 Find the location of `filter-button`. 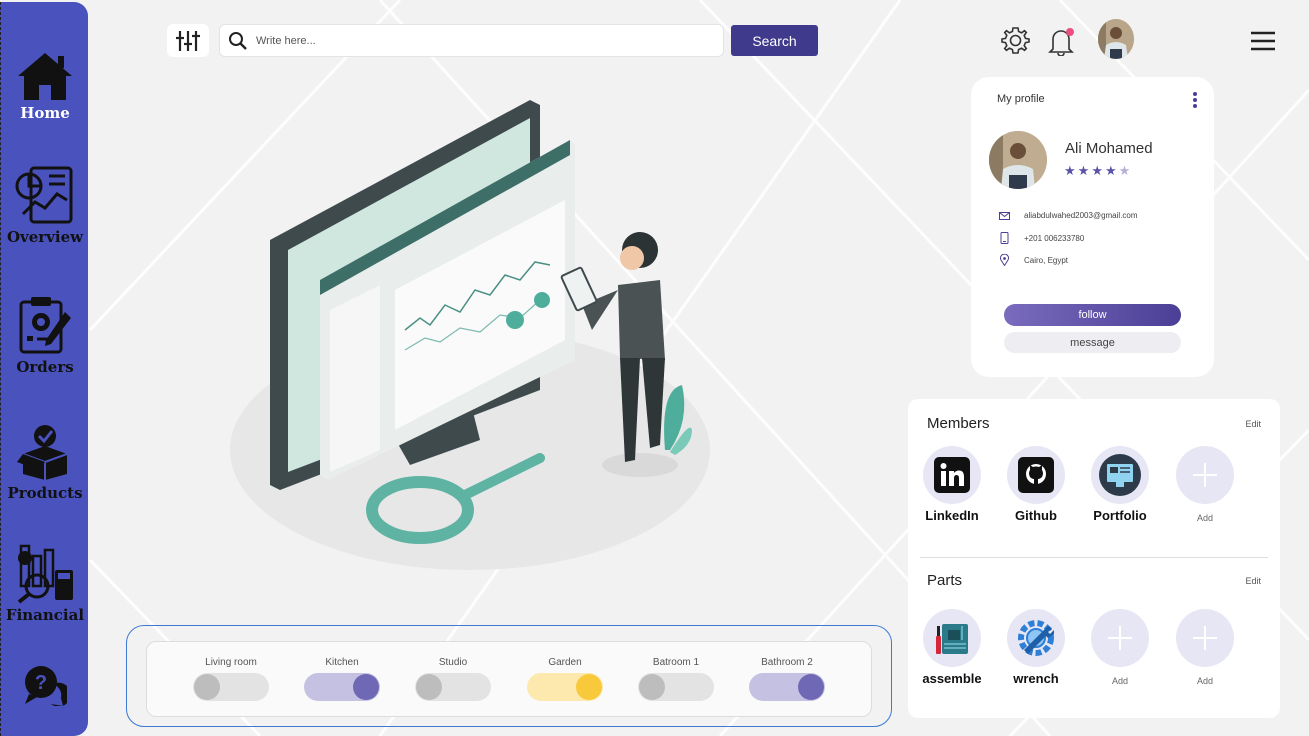

filter-button is located at coordinates (188, 40).